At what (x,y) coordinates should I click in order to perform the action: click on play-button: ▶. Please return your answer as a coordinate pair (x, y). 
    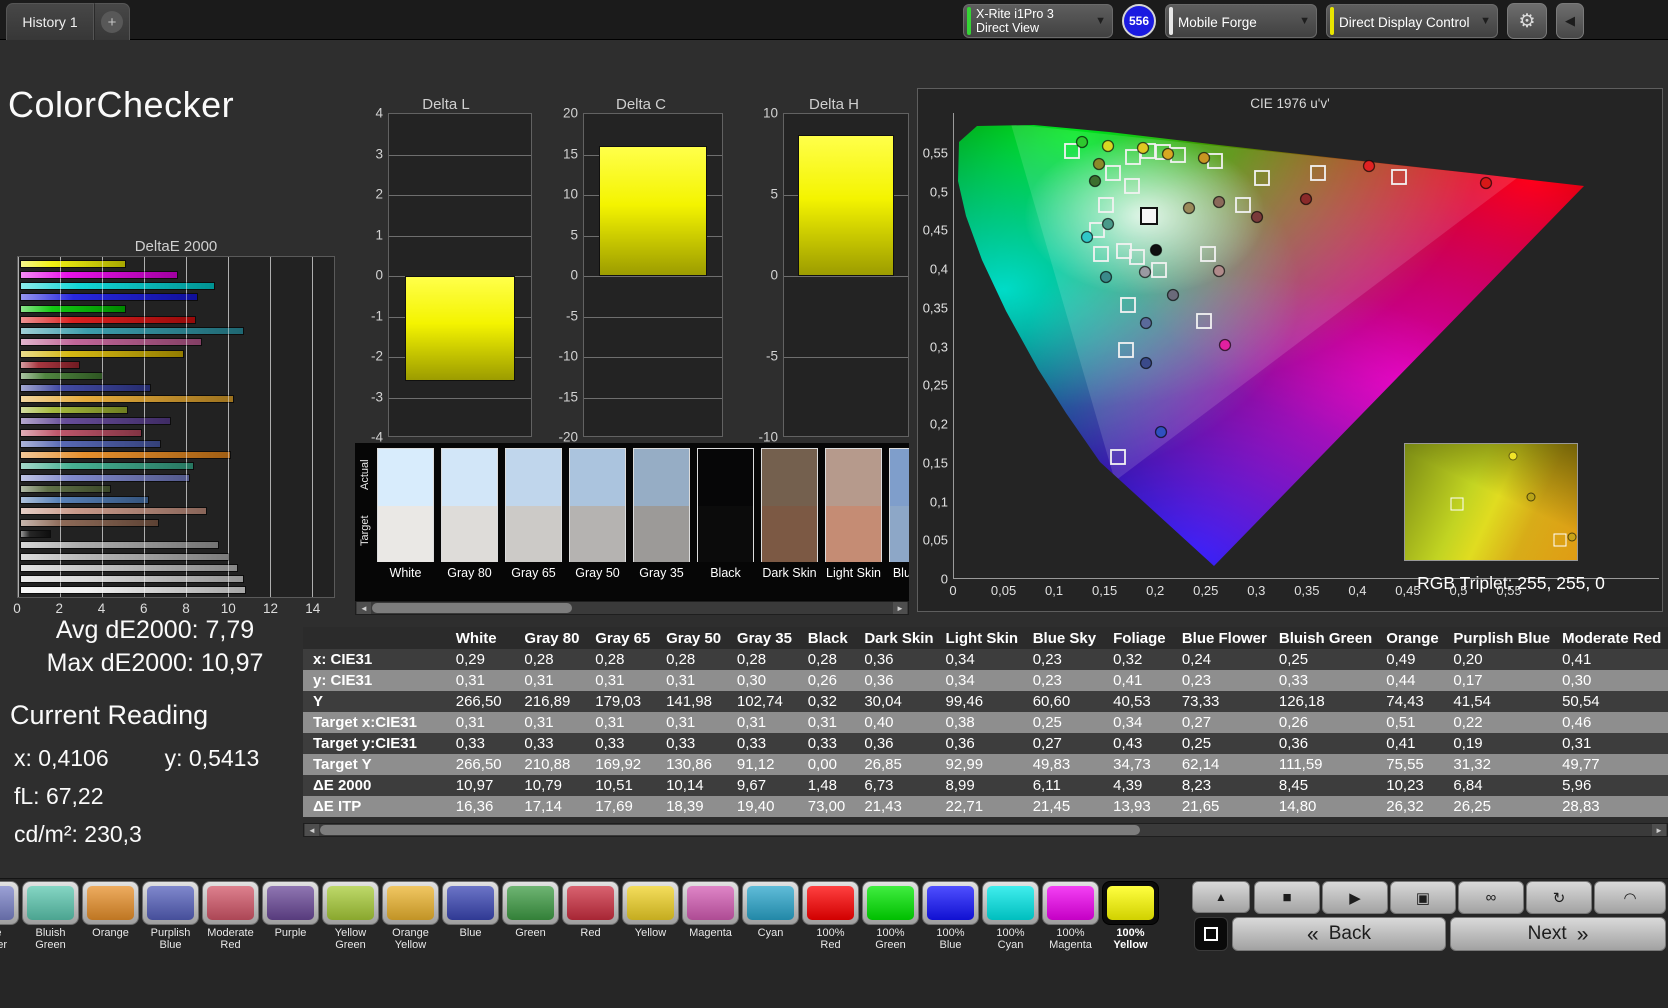
    Looking at the image, I should click on (1355, 897).